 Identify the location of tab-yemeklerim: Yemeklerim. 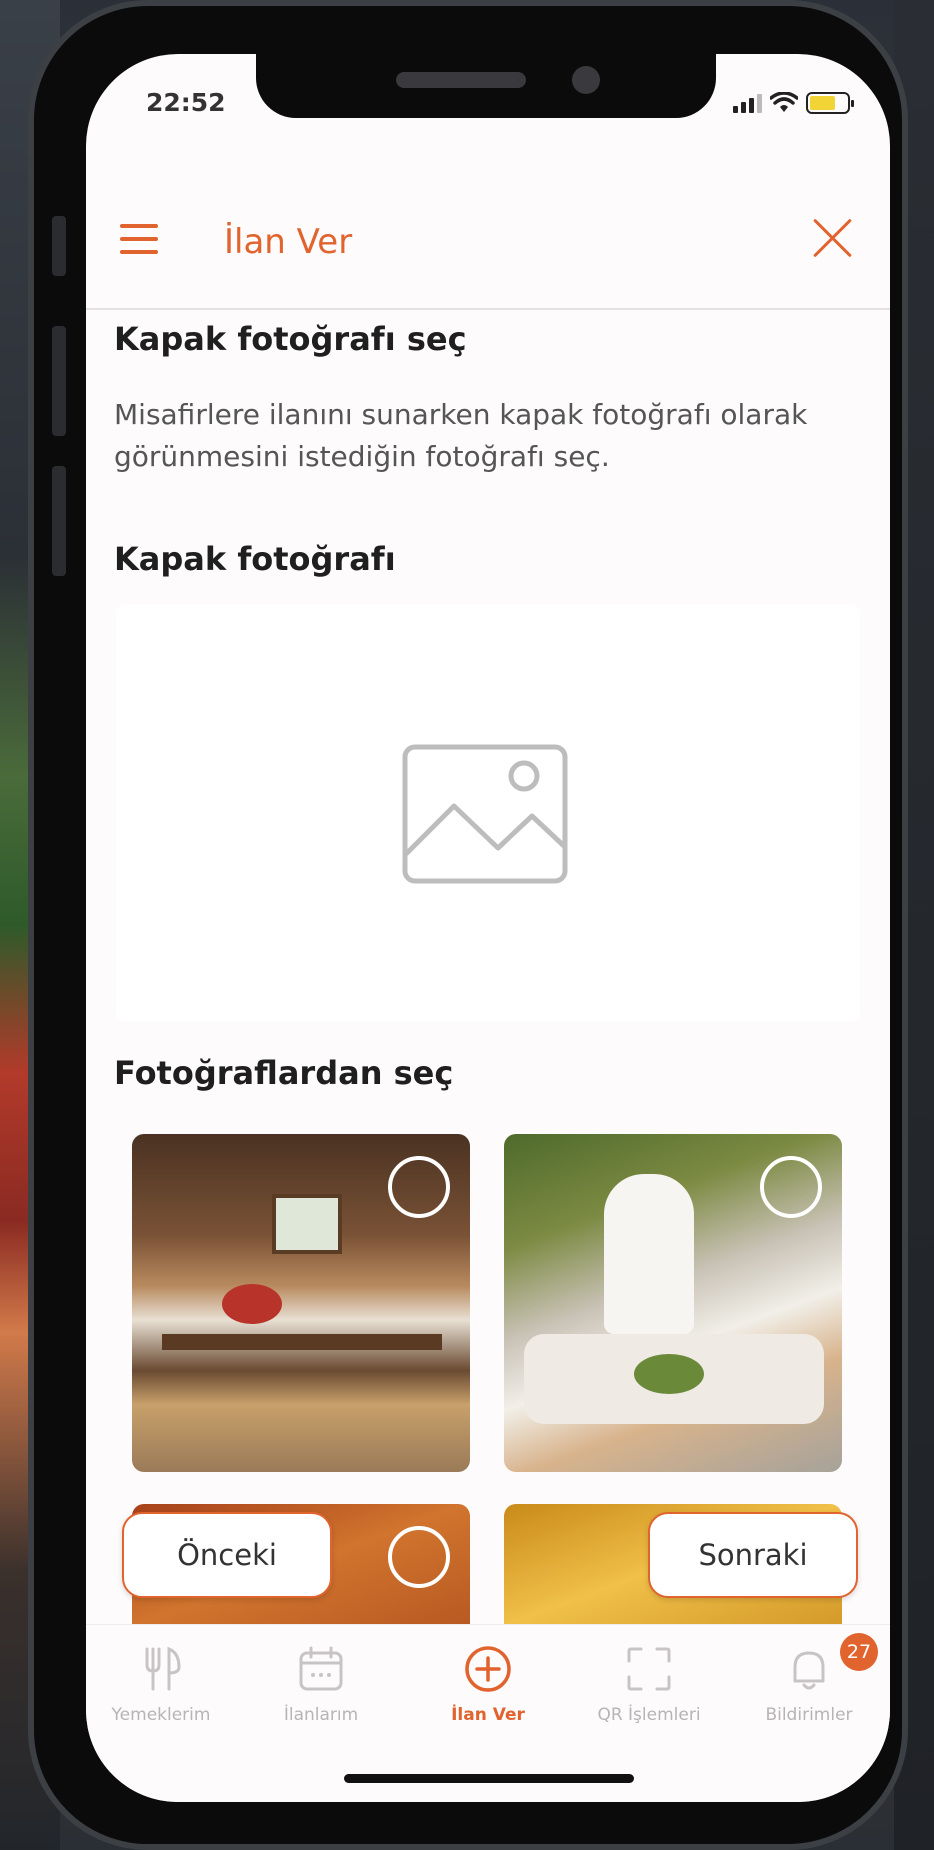
(161, 1684).